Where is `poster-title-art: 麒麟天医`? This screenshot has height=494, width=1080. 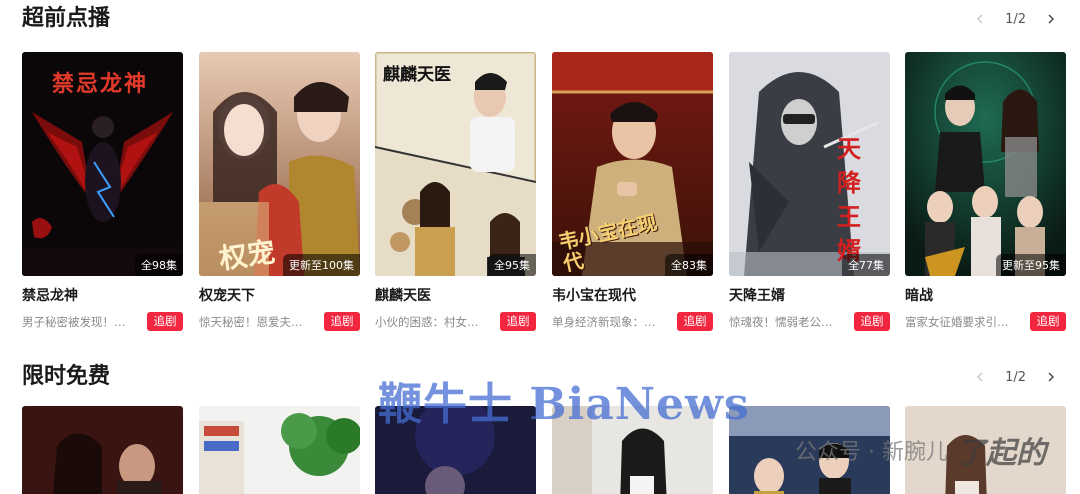
poster-title-art: 麒麟天医 is located at coordinates (417, 75).